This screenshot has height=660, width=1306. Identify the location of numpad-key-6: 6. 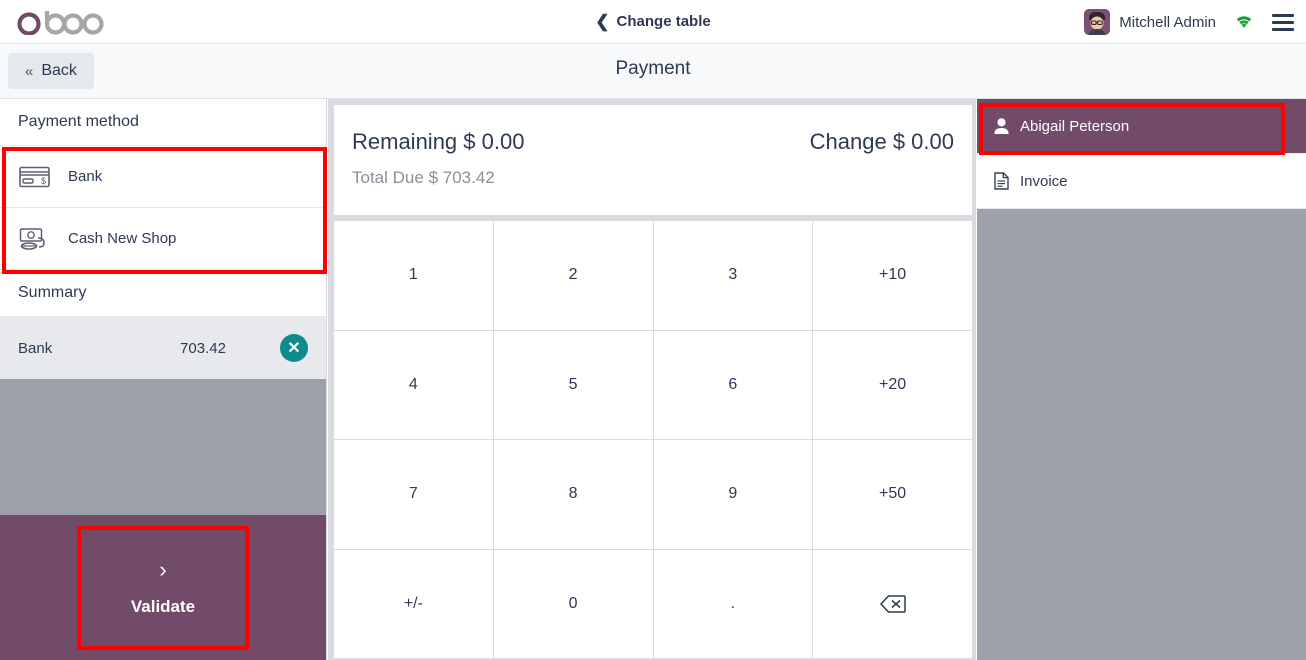
(733, 384).